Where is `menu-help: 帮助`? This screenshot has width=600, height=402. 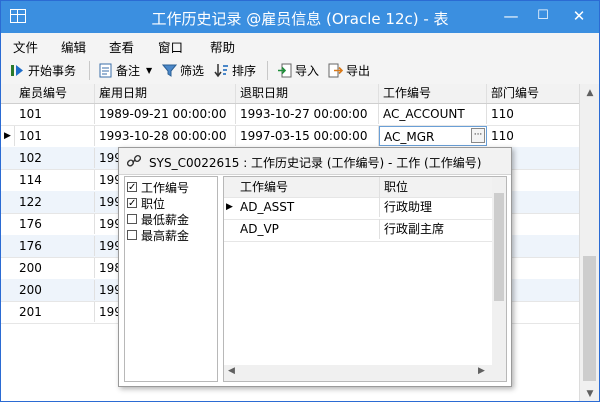 menu-help: 帮助 is located at coordinates (222, 46).